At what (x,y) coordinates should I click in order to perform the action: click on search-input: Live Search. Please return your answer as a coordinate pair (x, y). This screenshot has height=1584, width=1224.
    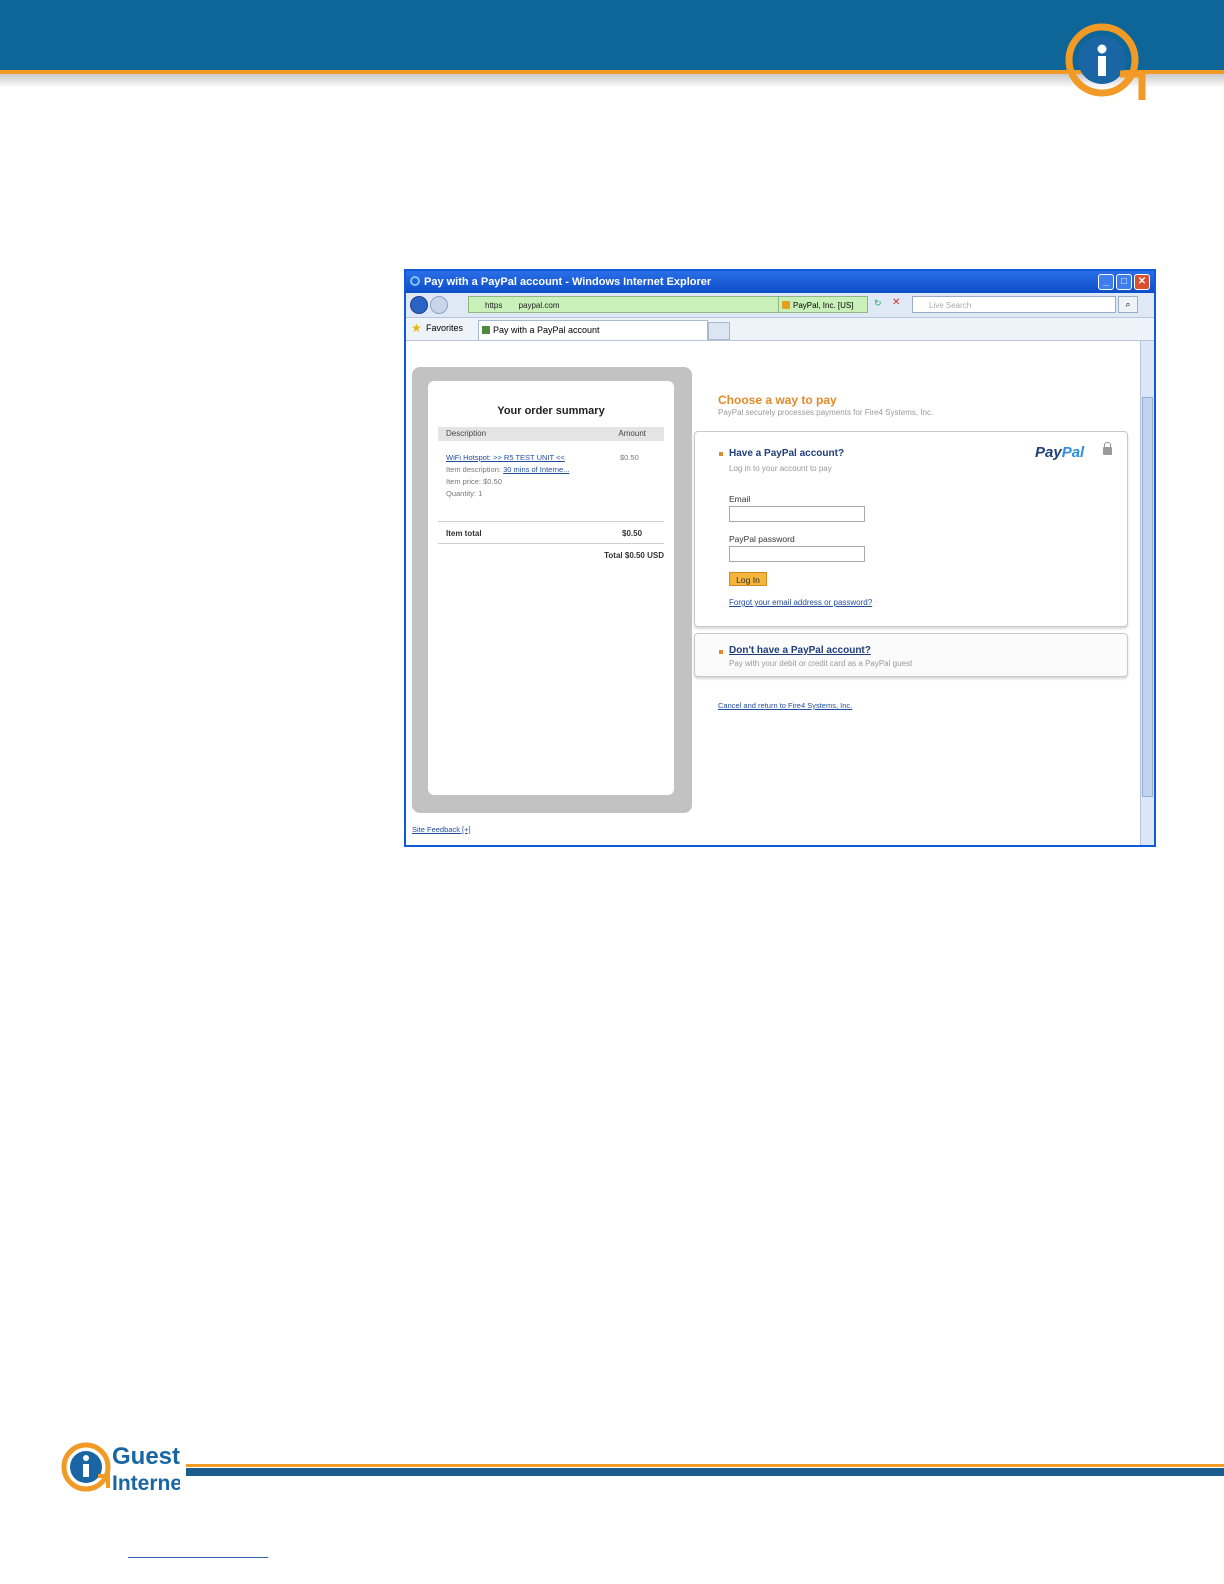
    Looking at the image, I should click on (1014, 304).